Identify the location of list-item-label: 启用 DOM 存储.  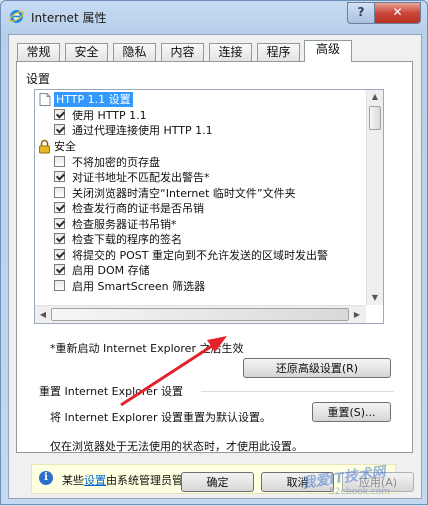
(111, 270).